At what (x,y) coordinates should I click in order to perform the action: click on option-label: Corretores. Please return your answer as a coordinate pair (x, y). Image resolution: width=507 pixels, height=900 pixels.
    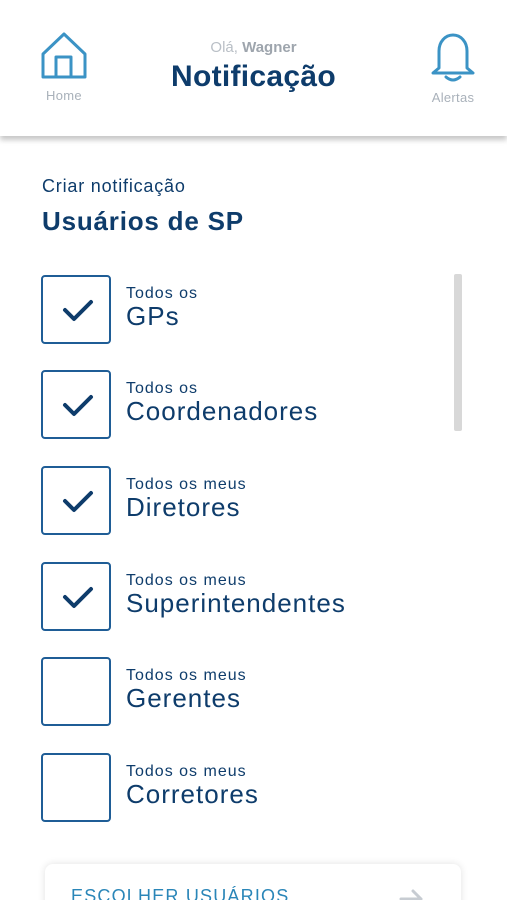
    Looking at the image, I should click on (192, 794).